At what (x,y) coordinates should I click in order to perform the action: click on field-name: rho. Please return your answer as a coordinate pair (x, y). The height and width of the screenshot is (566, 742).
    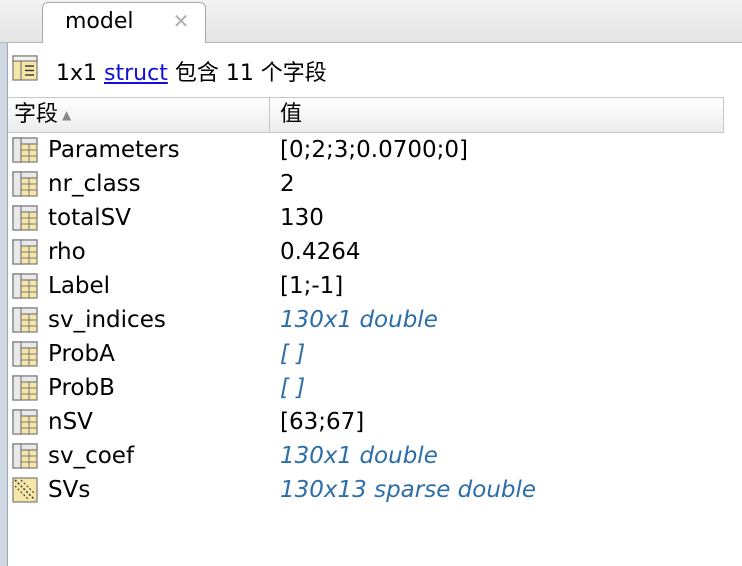
    Looking at the image, I should click on (67, 252).